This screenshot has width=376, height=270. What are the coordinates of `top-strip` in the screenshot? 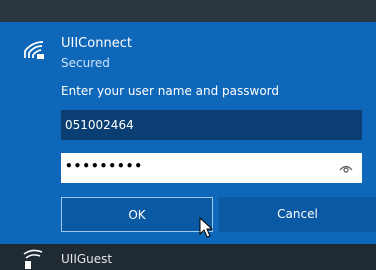 It's located at (188, 11).